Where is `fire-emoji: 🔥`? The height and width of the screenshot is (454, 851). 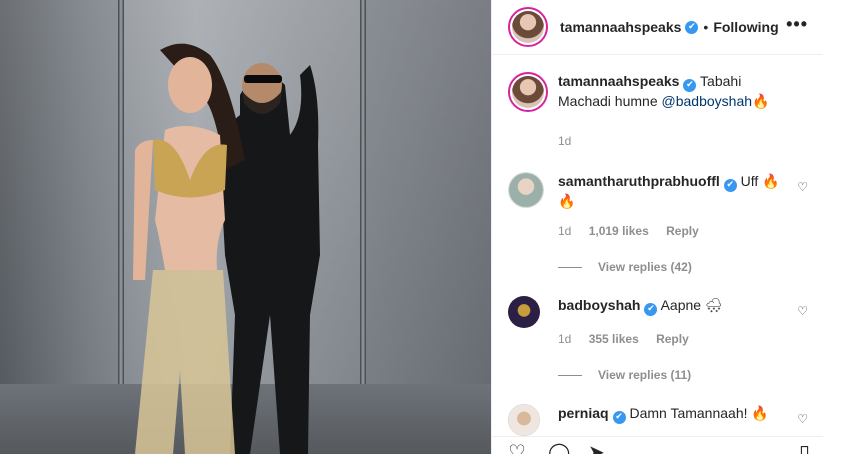 fire-emoji: 🔥 is located at coordinates (761, 101).